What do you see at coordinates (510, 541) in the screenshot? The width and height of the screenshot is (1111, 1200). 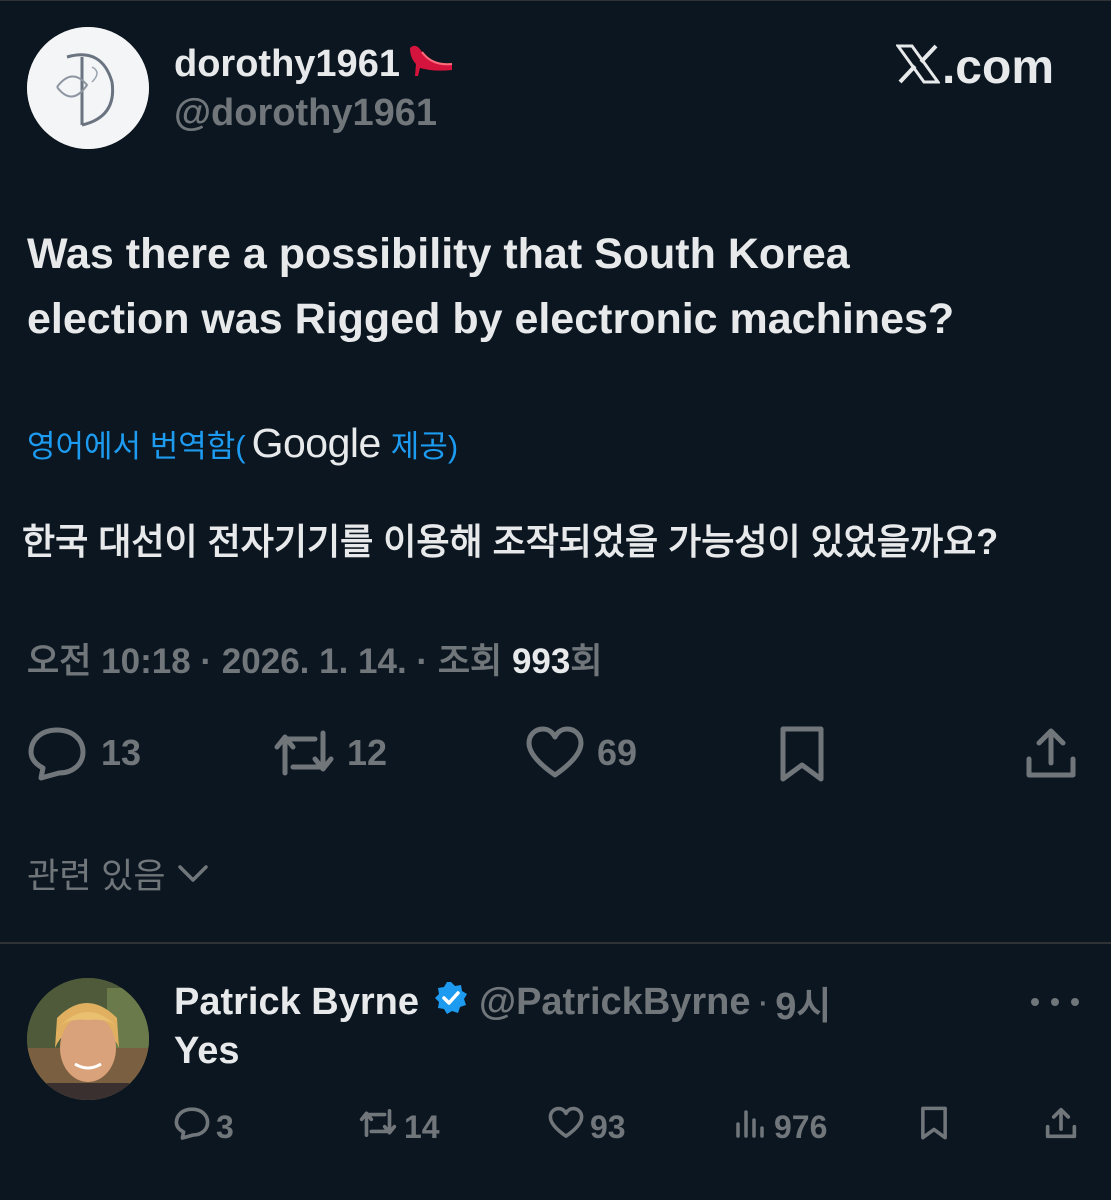 I see `translated-text: 한국 대선이 전자기기를 이용해 조작되었을 가능성이 있었을까요?` at bounding box center [510, 541].